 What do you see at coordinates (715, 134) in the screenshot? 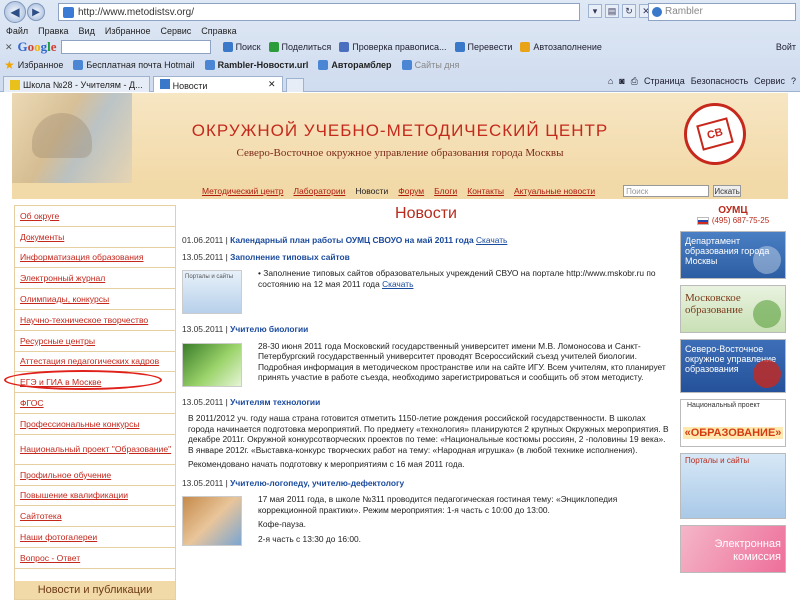
I see `site-logo: СВ` at bounding box center [715, 134].